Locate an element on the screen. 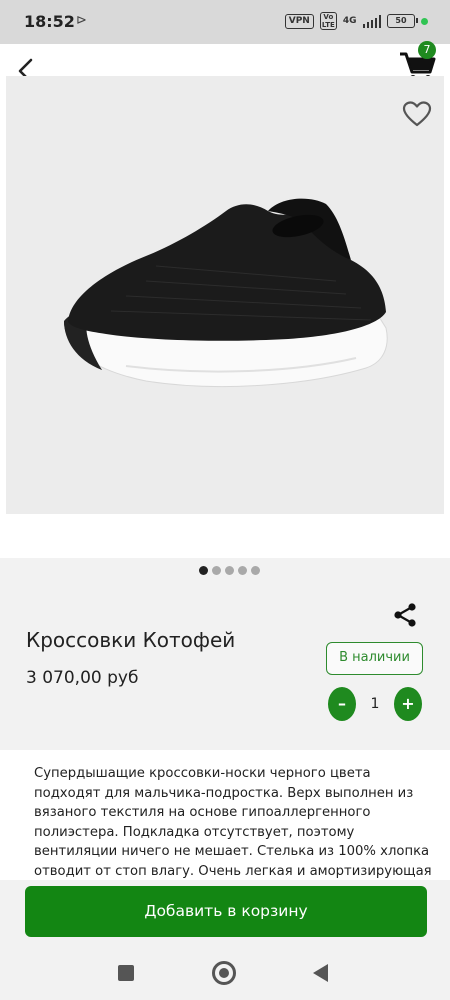  privacy-dot-icon is located at coordinates (424, 21).